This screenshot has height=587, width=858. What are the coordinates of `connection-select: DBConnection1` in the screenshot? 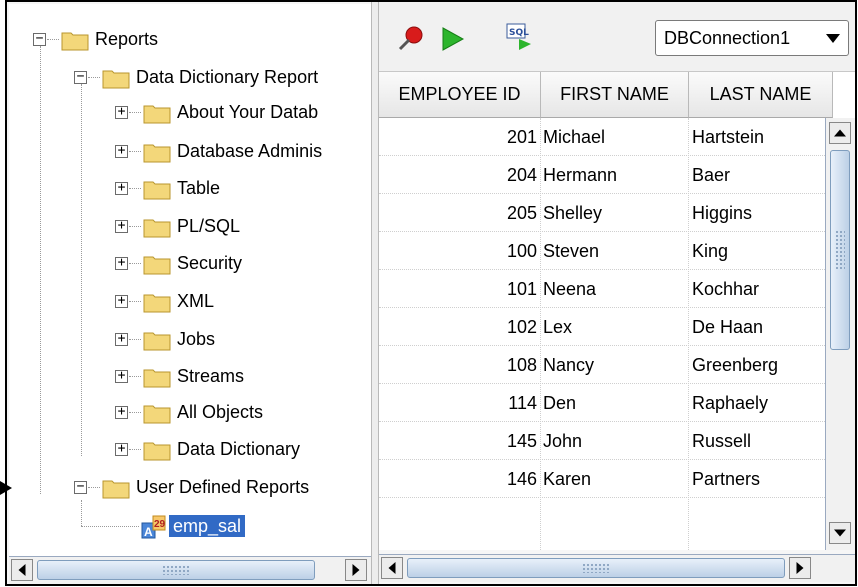 It's located at (752, 38).